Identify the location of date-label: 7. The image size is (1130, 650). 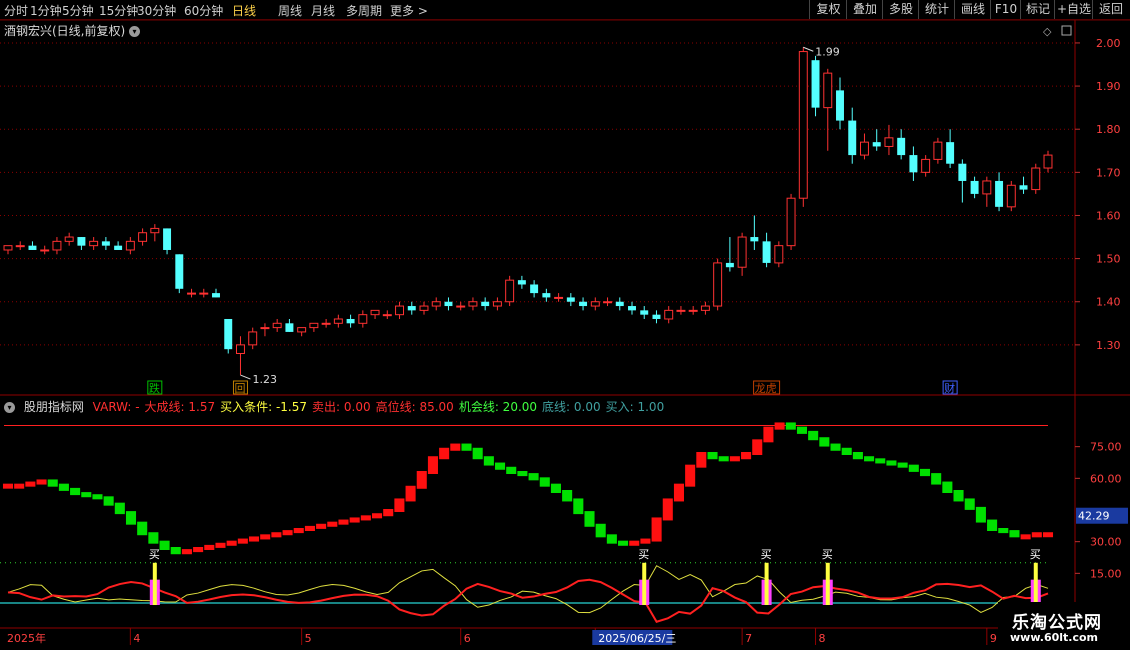
(748, 638).